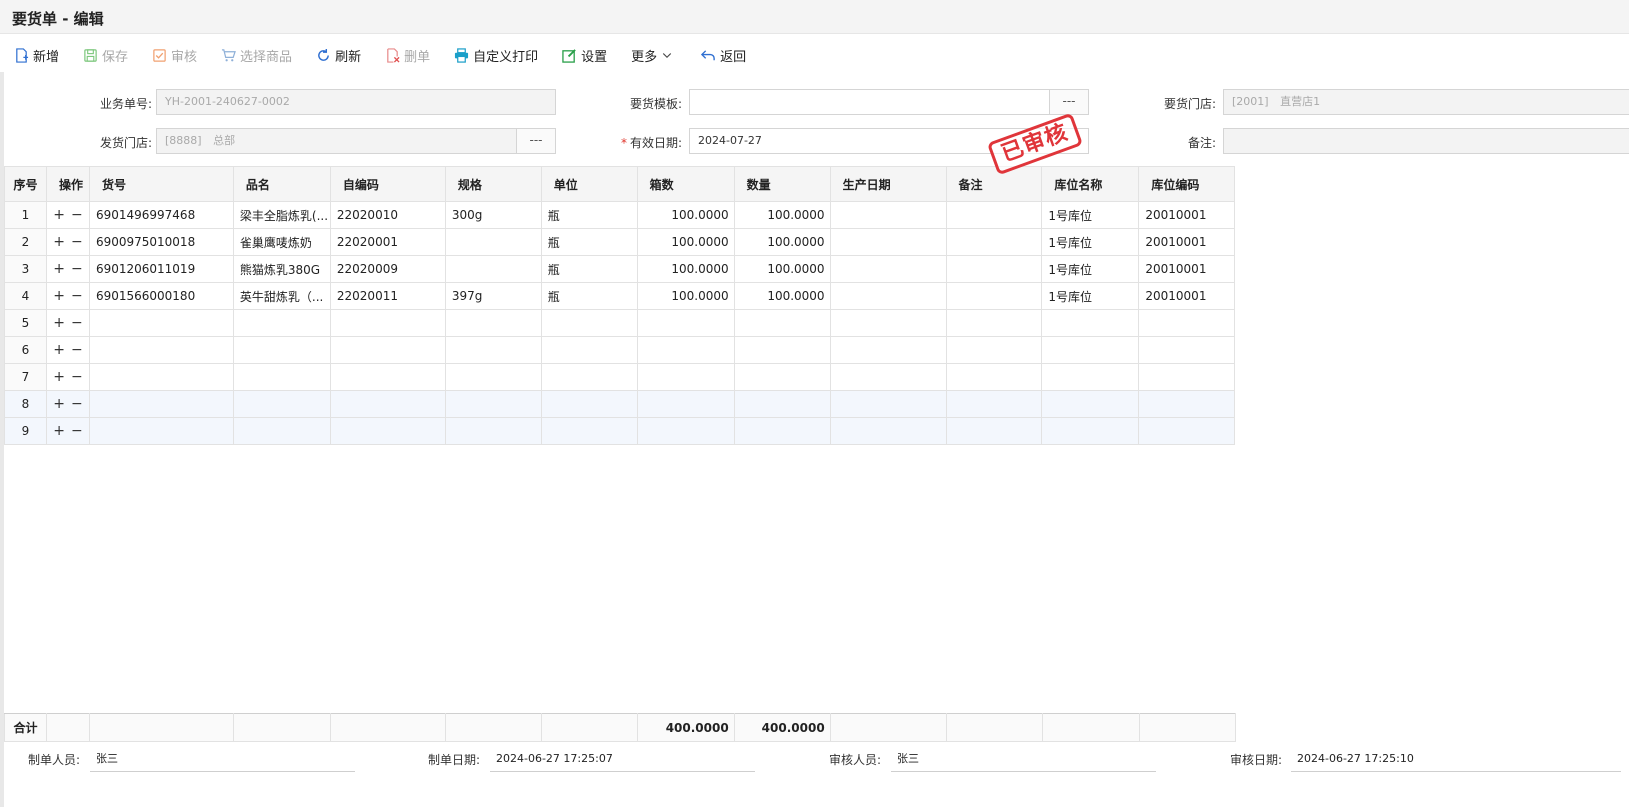  What do you see at coordinates (338, 55) in the screenshot?
I see `refresh-button: 刷新` at bounding box center [338, 55].